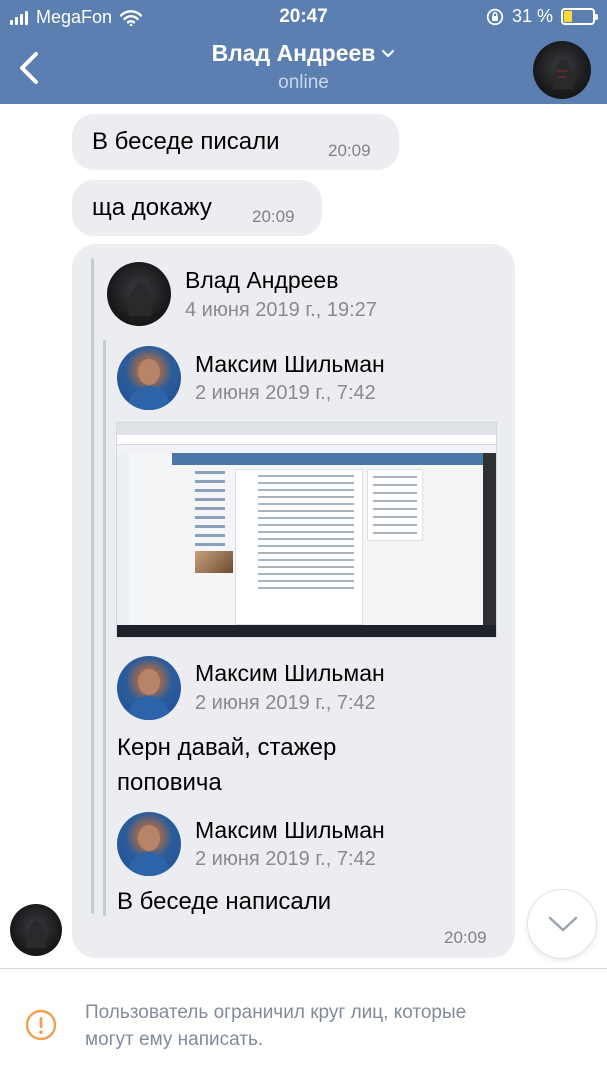 The height and width of the screenshot is (1080, 607). I want to click on message-text: ща докажу, so click(152, 207).